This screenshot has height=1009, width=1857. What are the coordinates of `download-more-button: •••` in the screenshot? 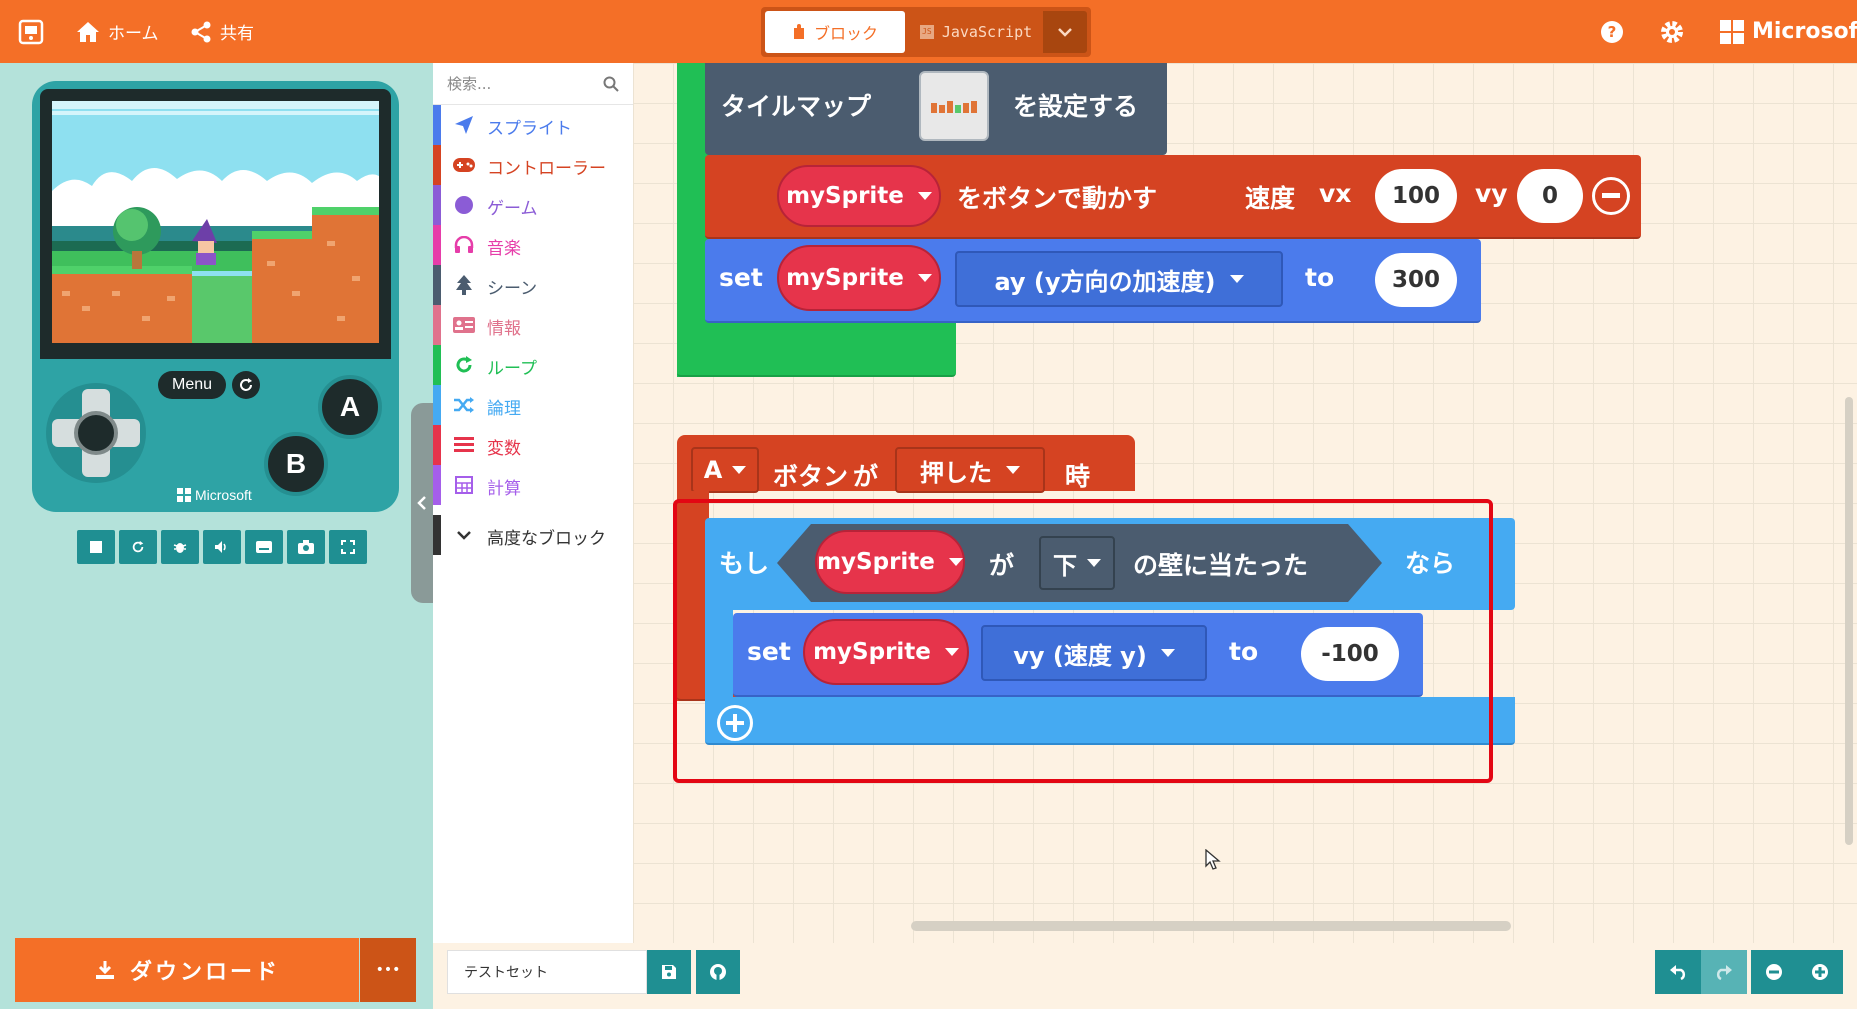 It's located at (388, 970).